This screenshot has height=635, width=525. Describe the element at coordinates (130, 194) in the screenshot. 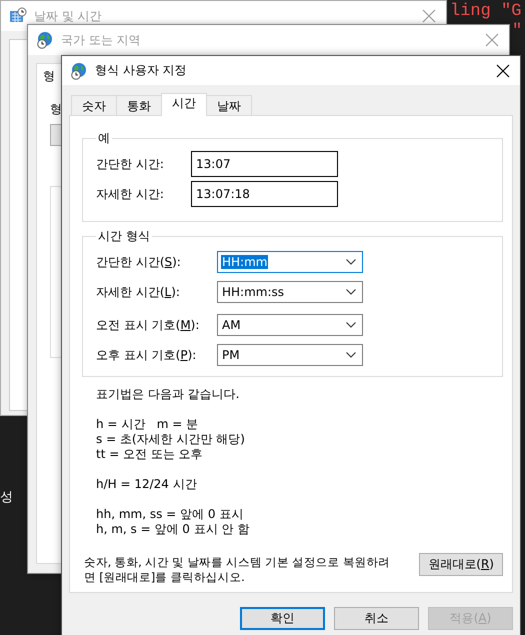

I see `field-label: 자세한 시간:` at that location.